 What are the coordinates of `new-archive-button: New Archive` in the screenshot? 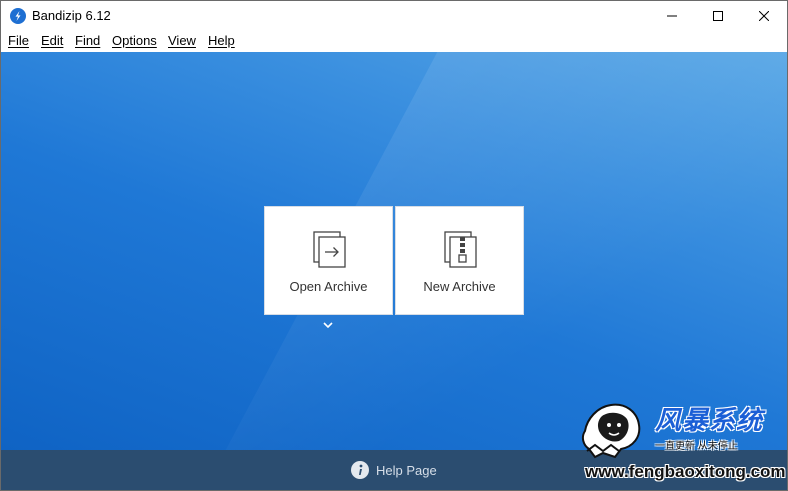 It's located at (459, 260).